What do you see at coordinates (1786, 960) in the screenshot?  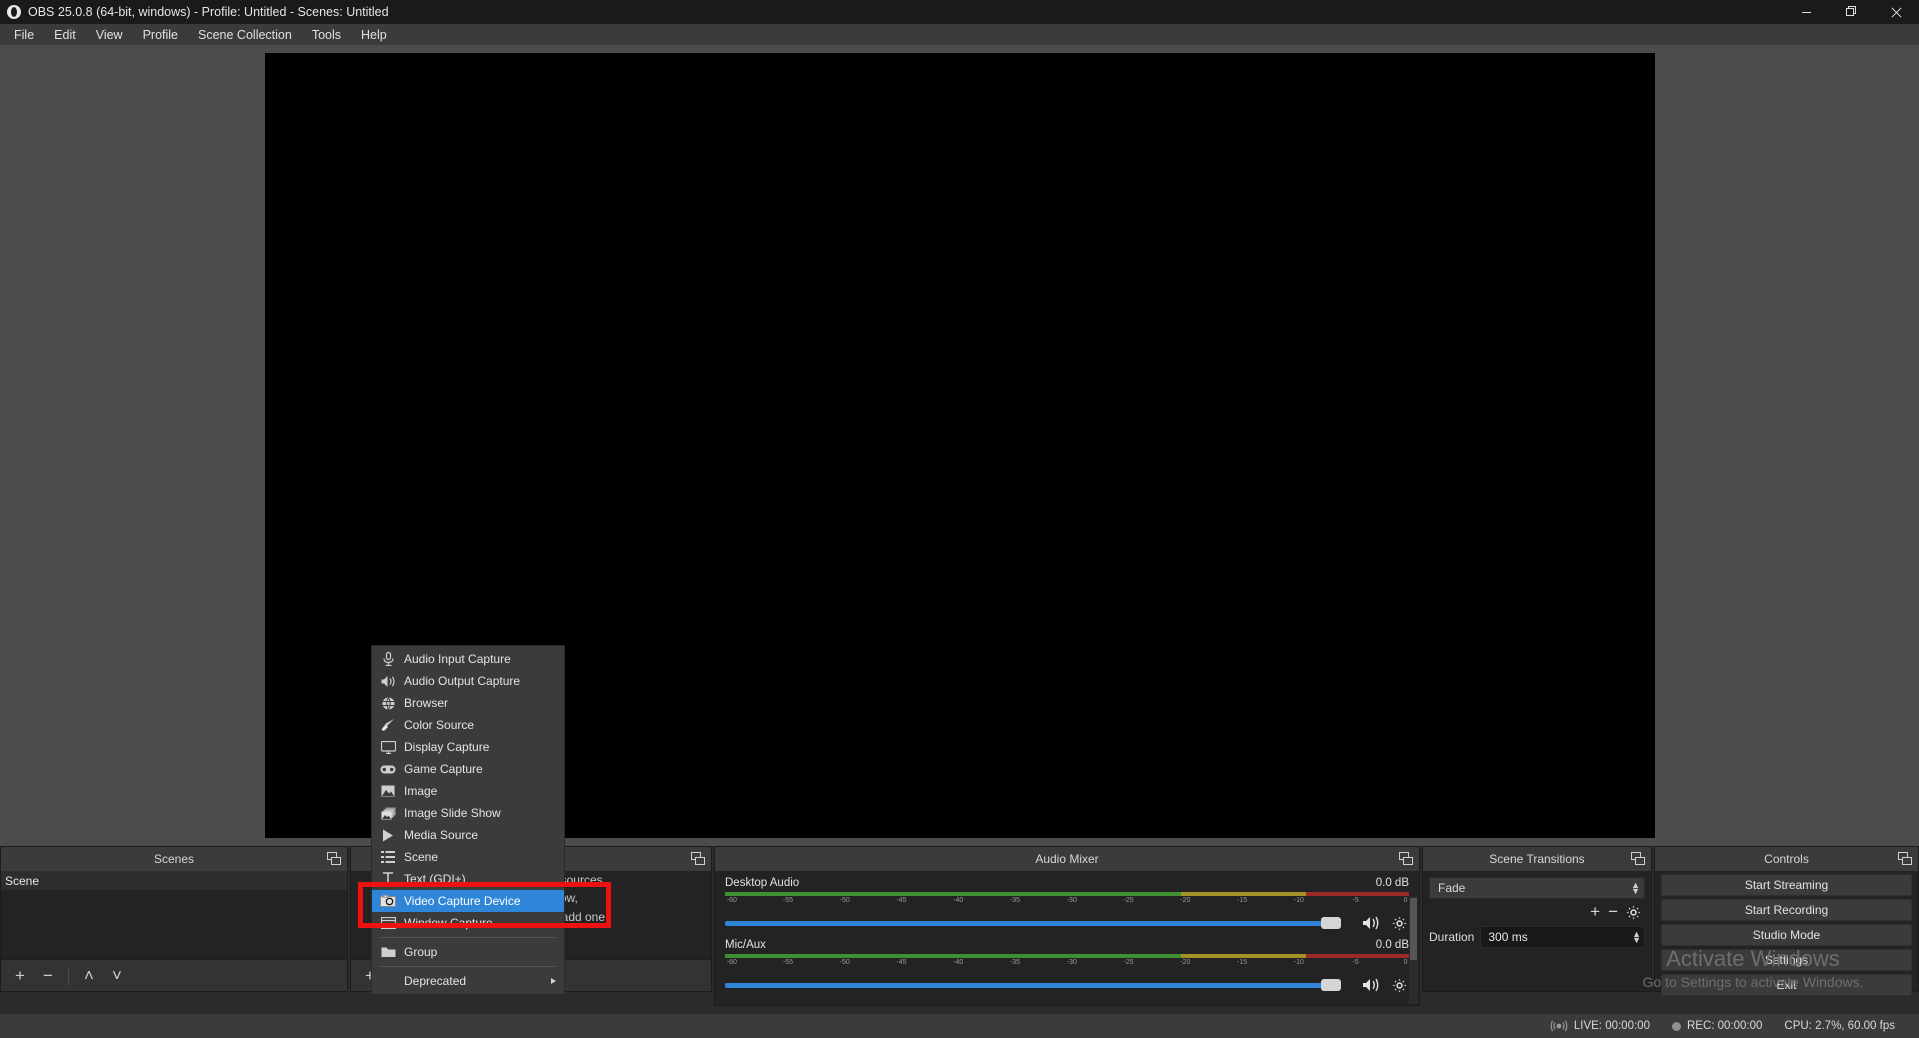 I see `settings-button: Settings` at bounding box center [1786, 960].